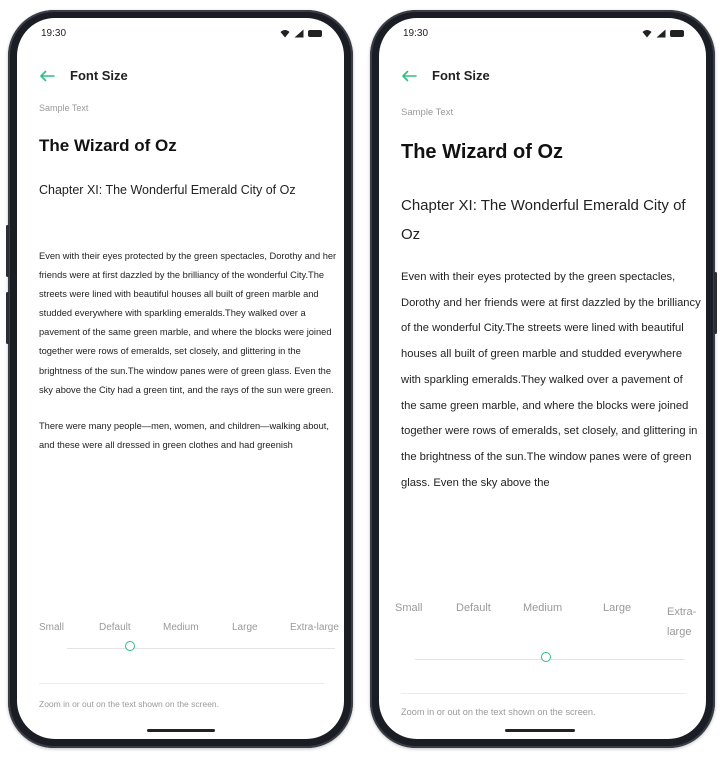  What do you see at coordinates (7, 318) in the screenshot?
I see `volume-down-button` at bounding box center [7, 318].